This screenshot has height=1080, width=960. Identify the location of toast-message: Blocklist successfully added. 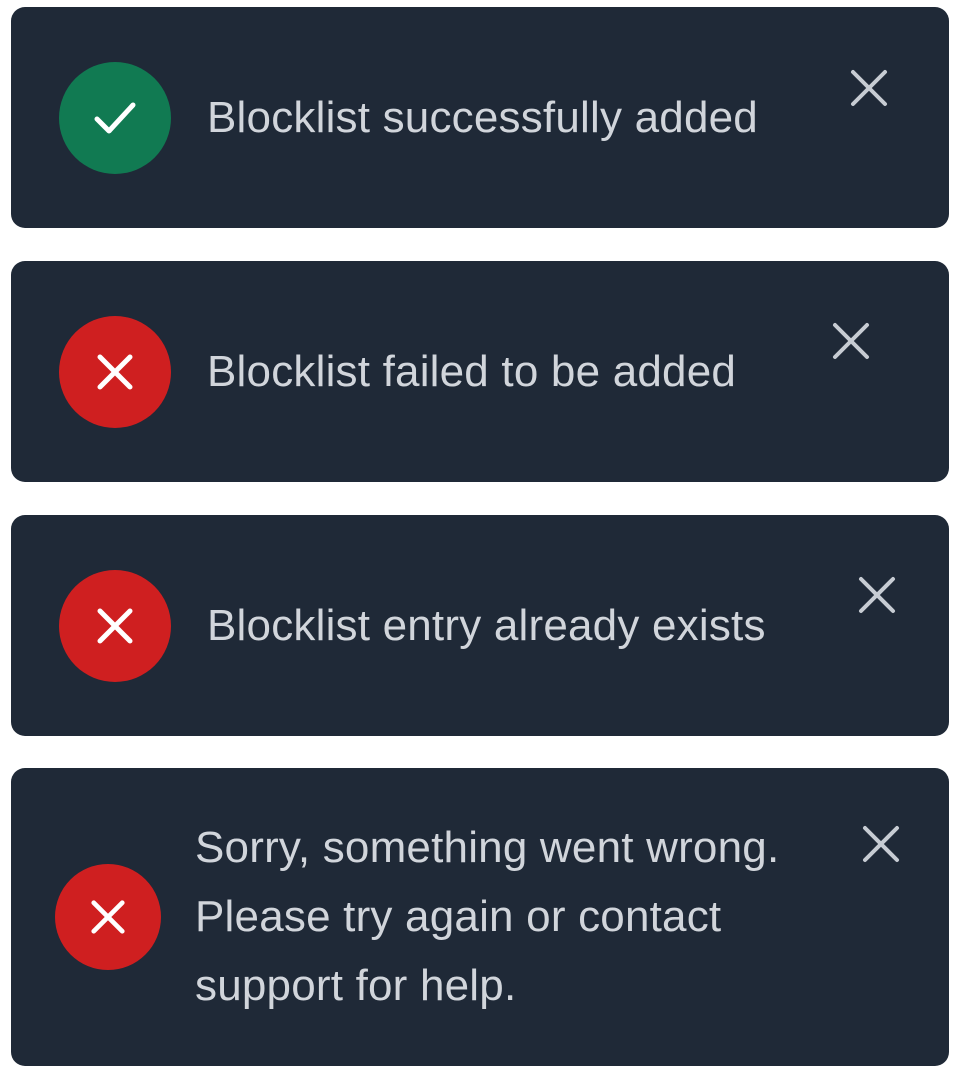
(482, 117).